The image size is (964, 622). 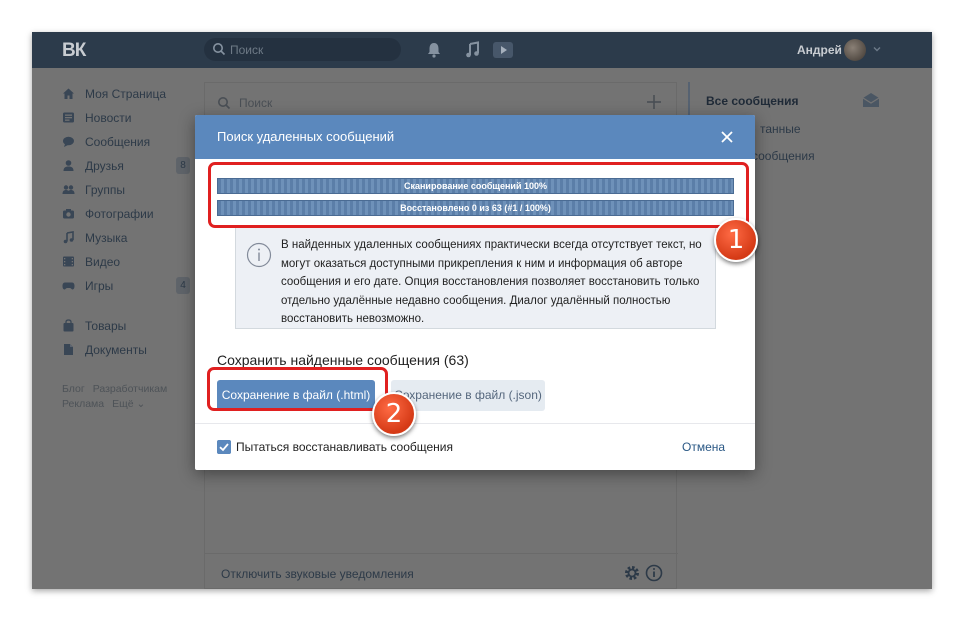 What do you see at coordinates (478, 195) in the screenshot?
I see `progress-highlight-frame` at bounding box center [478, 195].